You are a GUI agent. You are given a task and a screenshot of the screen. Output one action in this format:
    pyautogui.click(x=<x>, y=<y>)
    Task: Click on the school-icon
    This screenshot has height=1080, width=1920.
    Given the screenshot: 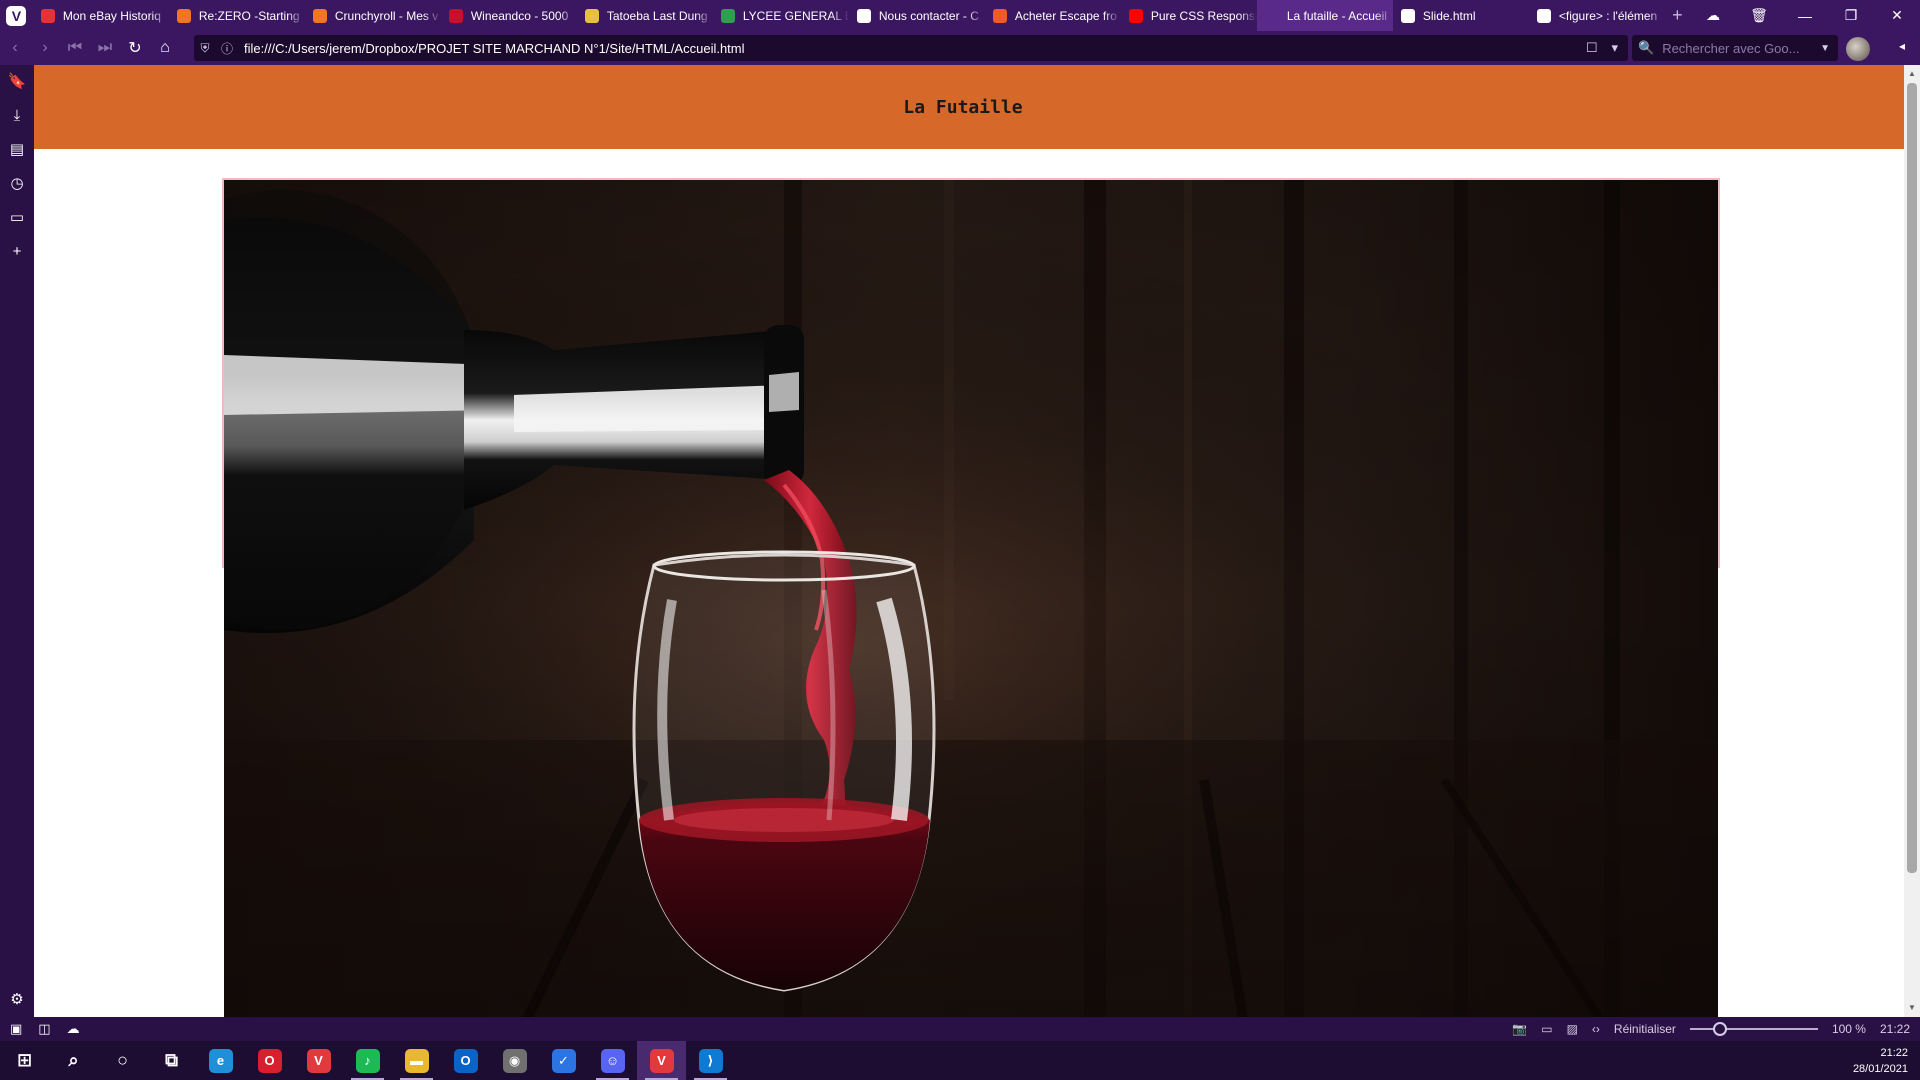 What is the action you would take?
    pyautogui.click(x=727, y=15)
    